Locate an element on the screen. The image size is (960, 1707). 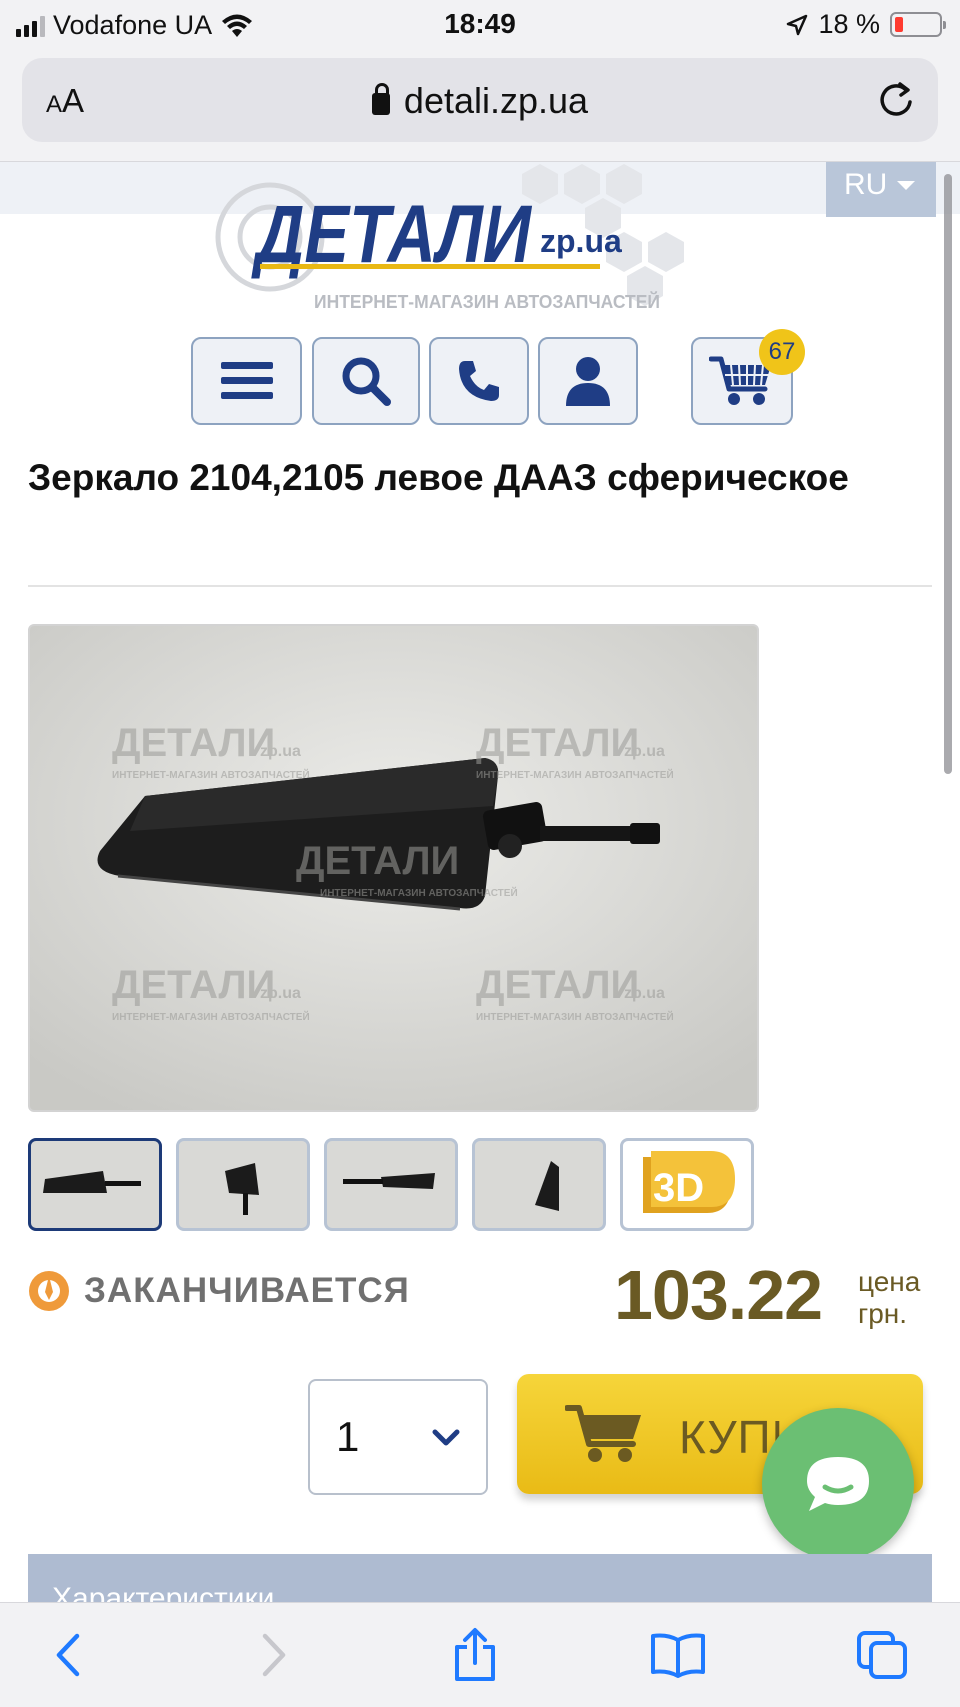
cart-count-badge: 67 is located at coordinates (782, 352).